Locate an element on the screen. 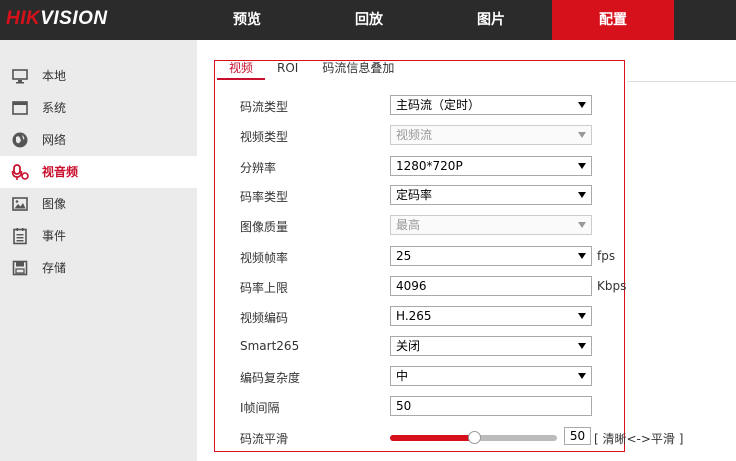 The image size is (736, 461). resolution-label: 分辨率 is located at coordinates (258, 168).